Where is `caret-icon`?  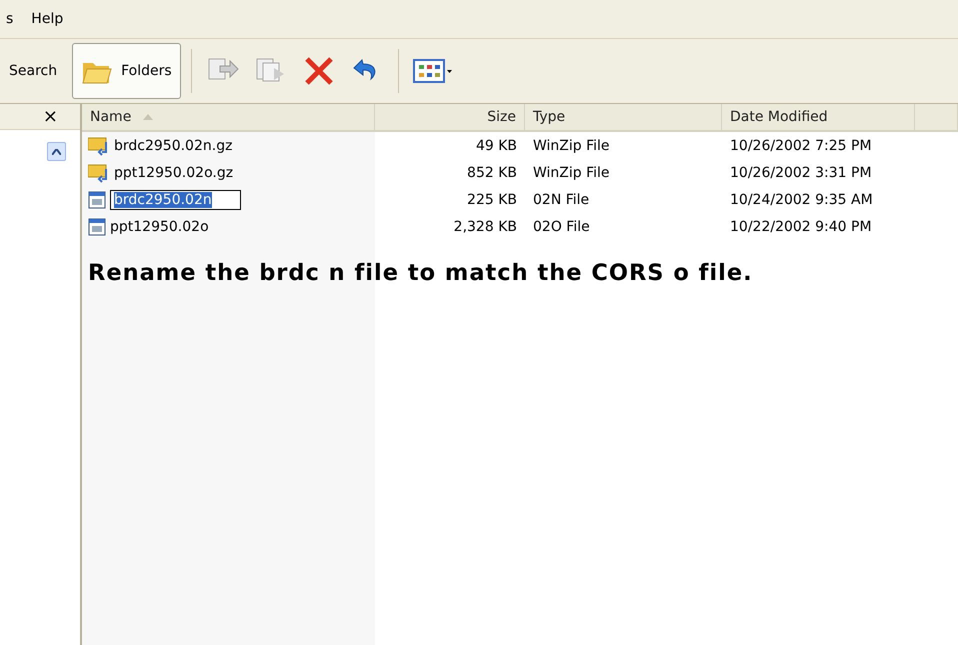
caret-icon is located at coordinates (56, 151).